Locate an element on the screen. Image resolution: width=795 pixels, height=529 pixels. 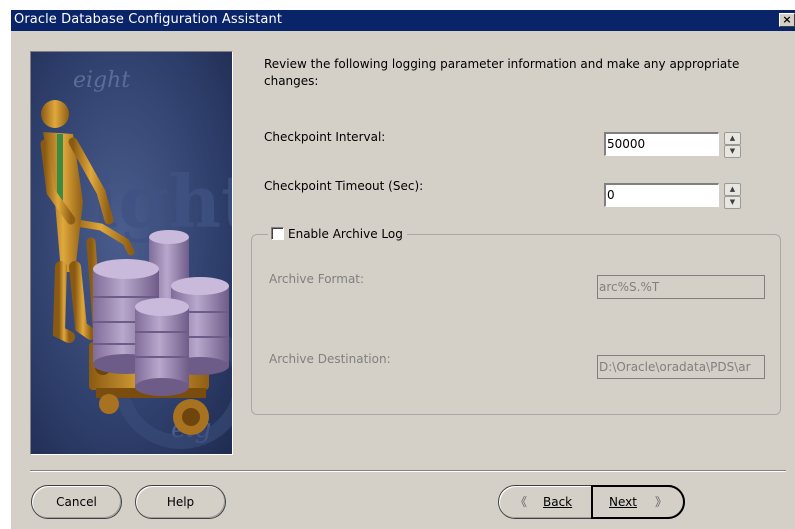
archive-format-input: arc%S.%T is located at coordinates (681, 287).